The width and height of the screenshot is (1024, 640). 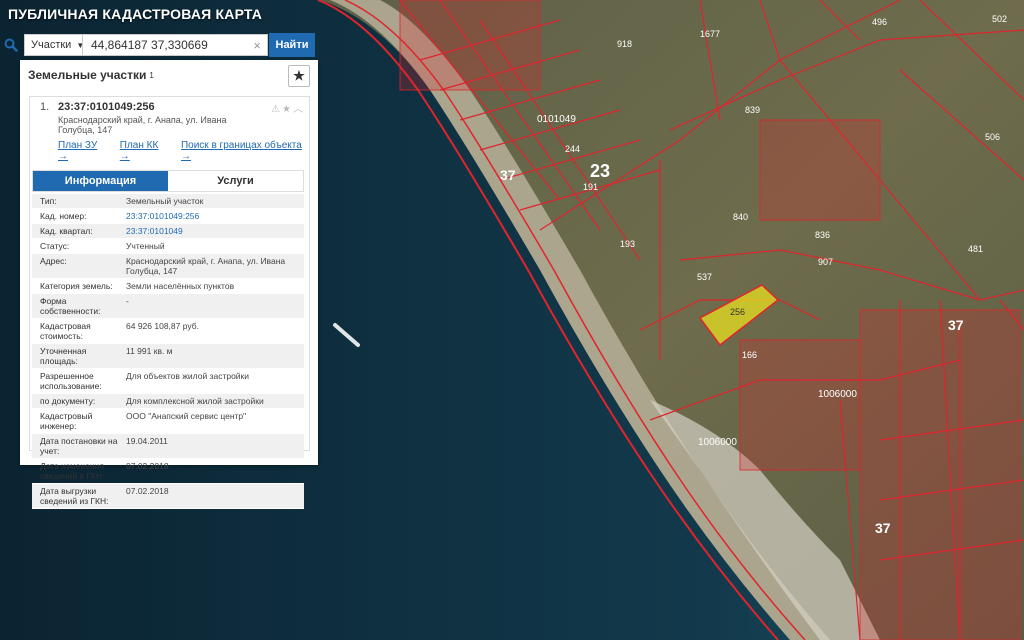 What do you see at coordinates (749, 355) in the screenshot?
I see `parcel-label: 166` at bounding box center [749, 355].